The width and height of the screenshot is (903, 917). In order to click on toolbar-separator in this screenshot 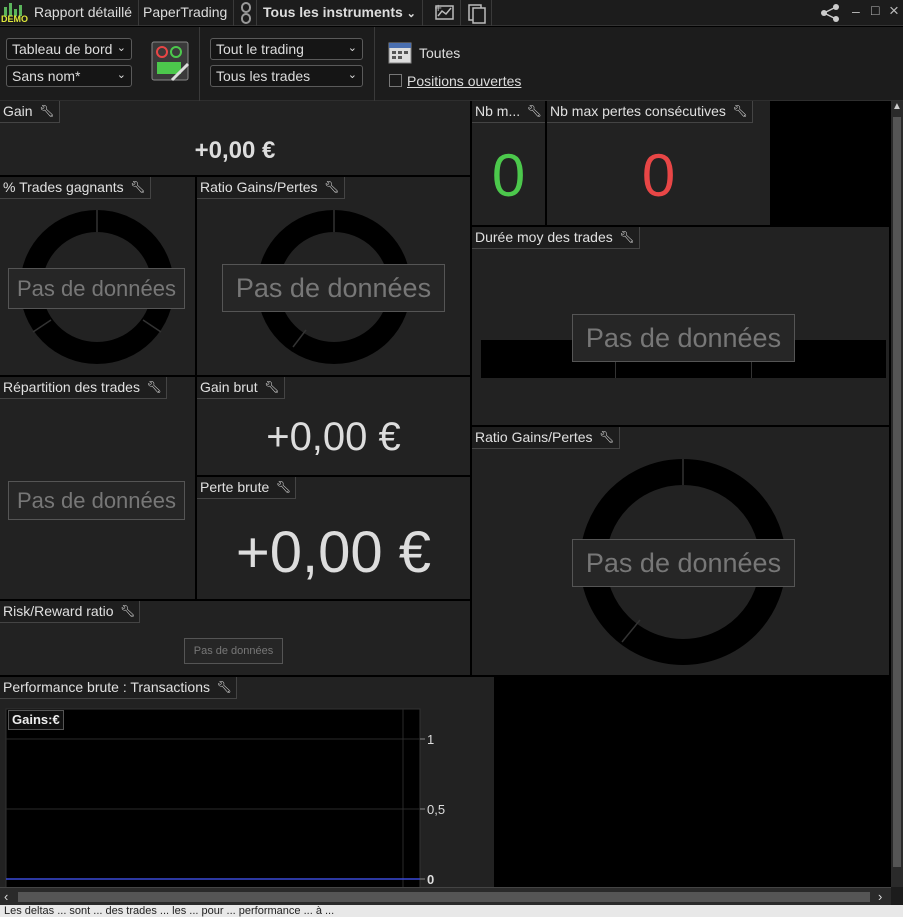, I will do `click(199, 64)`.